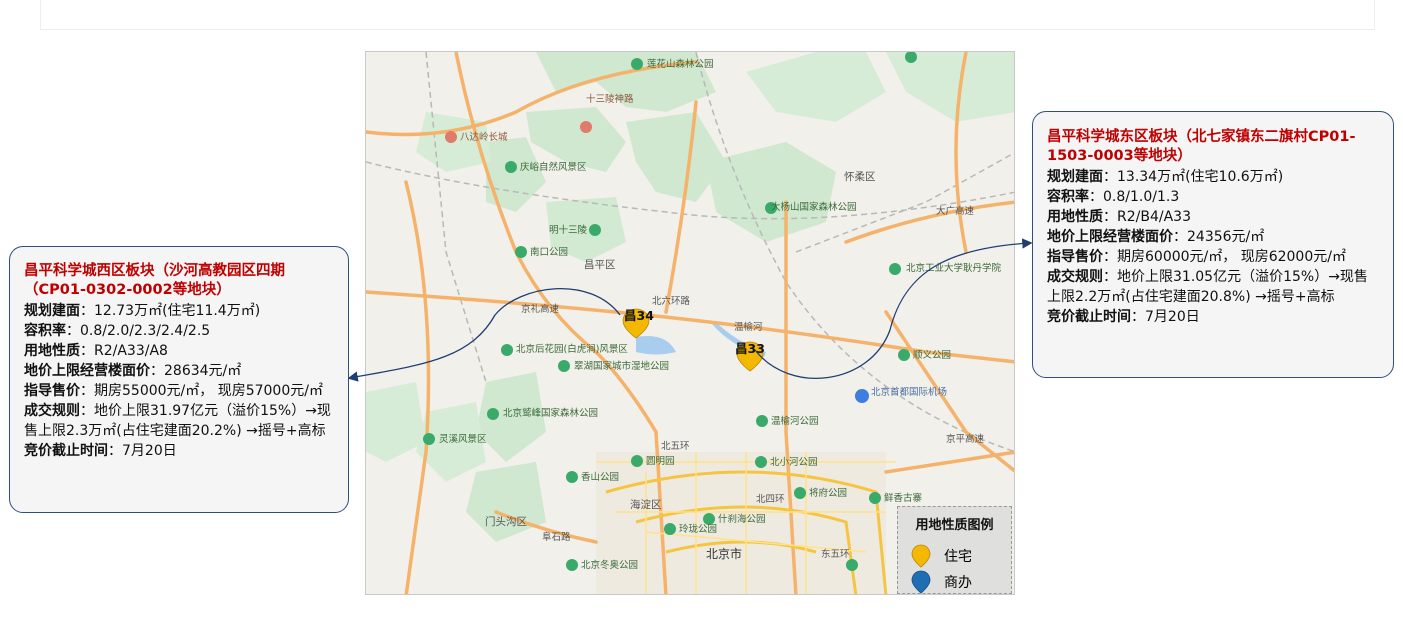  I want to click on commercial-pin-icon, so click(921, 582).